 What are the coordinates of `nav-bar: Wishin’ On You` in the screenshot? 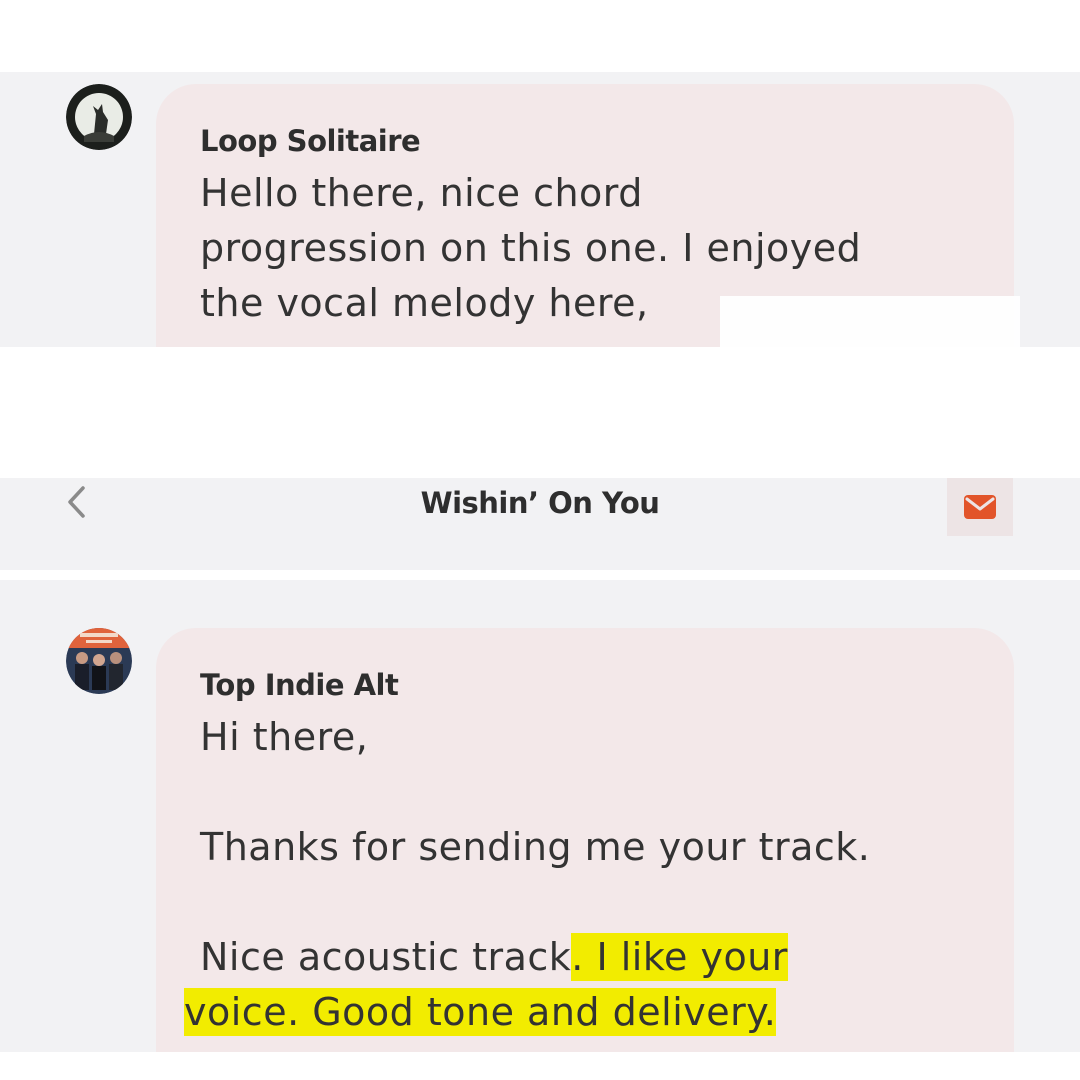 It's located at (540, 524).